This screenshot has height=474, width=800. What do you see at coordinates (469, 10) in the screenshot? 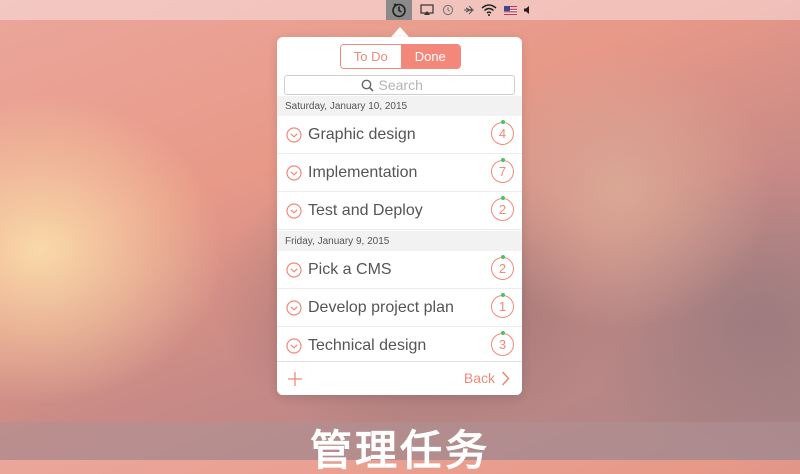
I see `bluetooth-icon` at bounding box center [469, 10].